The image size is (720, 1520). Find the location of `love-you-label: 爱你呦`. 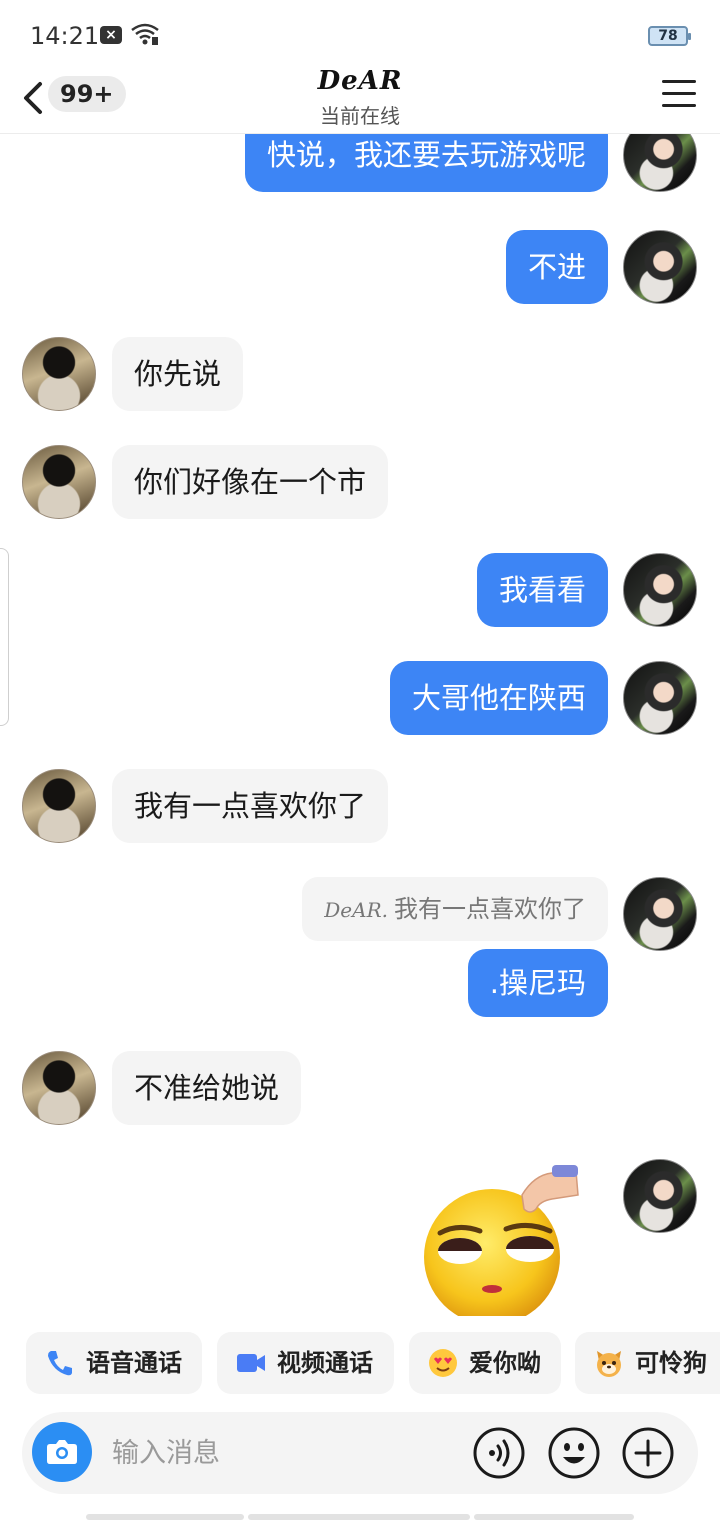

love-you-label: 爱你呦 is located at coordinates (505, 1363).